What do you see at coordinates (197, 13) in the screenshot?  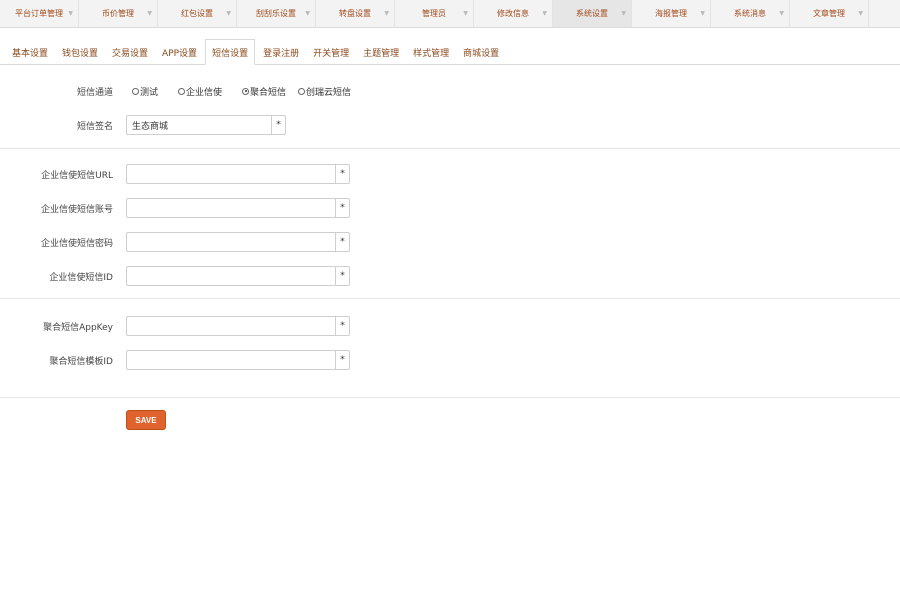 I see `menu-item-red-packet: 红包设置 ▼` at bounding box center [197, 13].